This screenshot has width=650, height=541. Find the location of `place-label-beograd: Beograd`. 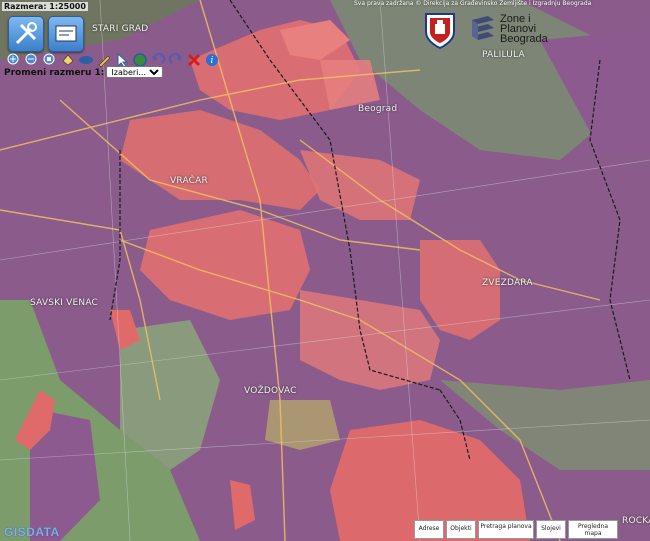

place-label-beograd: Beograd is located at coordinates (378, 109).